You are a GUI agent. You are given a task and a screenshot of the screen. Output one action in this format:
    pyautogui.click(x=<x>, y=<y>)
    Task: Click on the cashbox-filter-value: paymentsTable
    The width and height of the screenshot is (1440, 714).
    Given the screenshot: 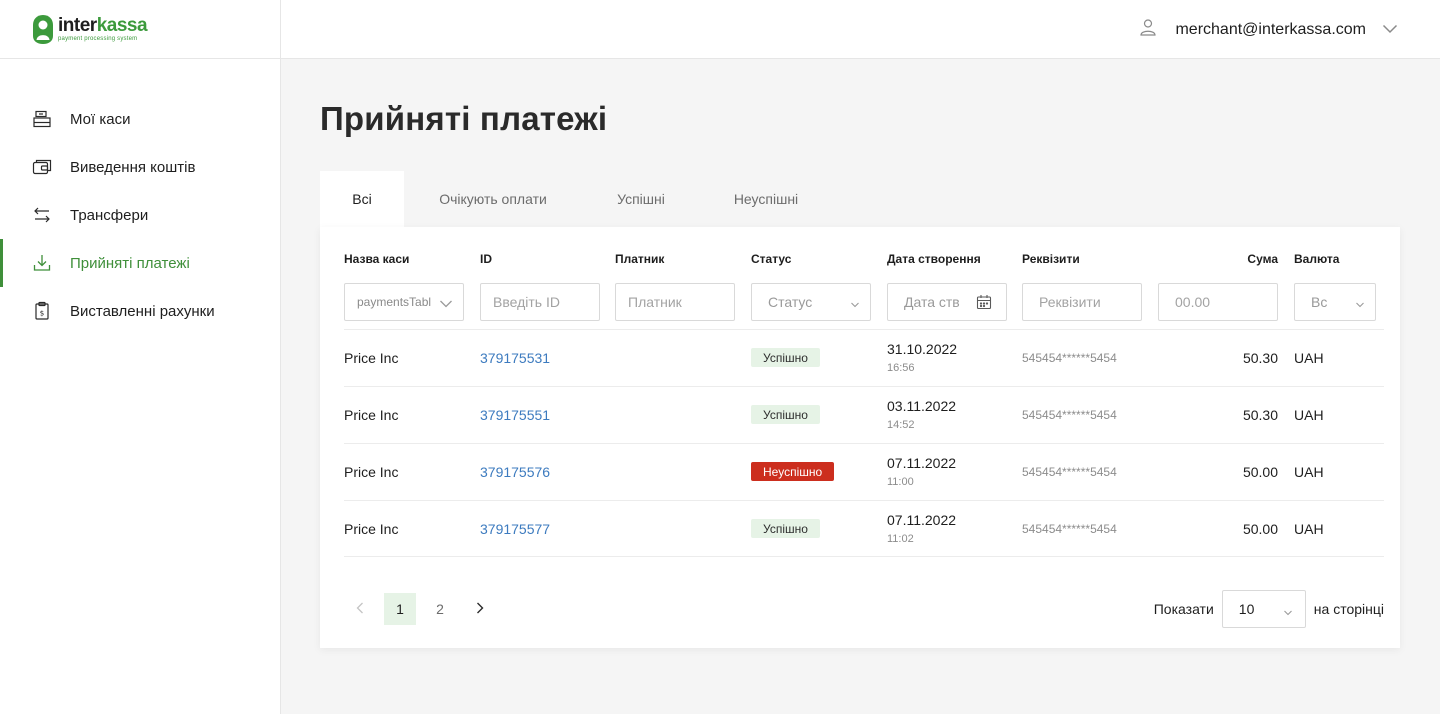 What is the action you would take?
    pyautogui.click(x=394, y=302)
    